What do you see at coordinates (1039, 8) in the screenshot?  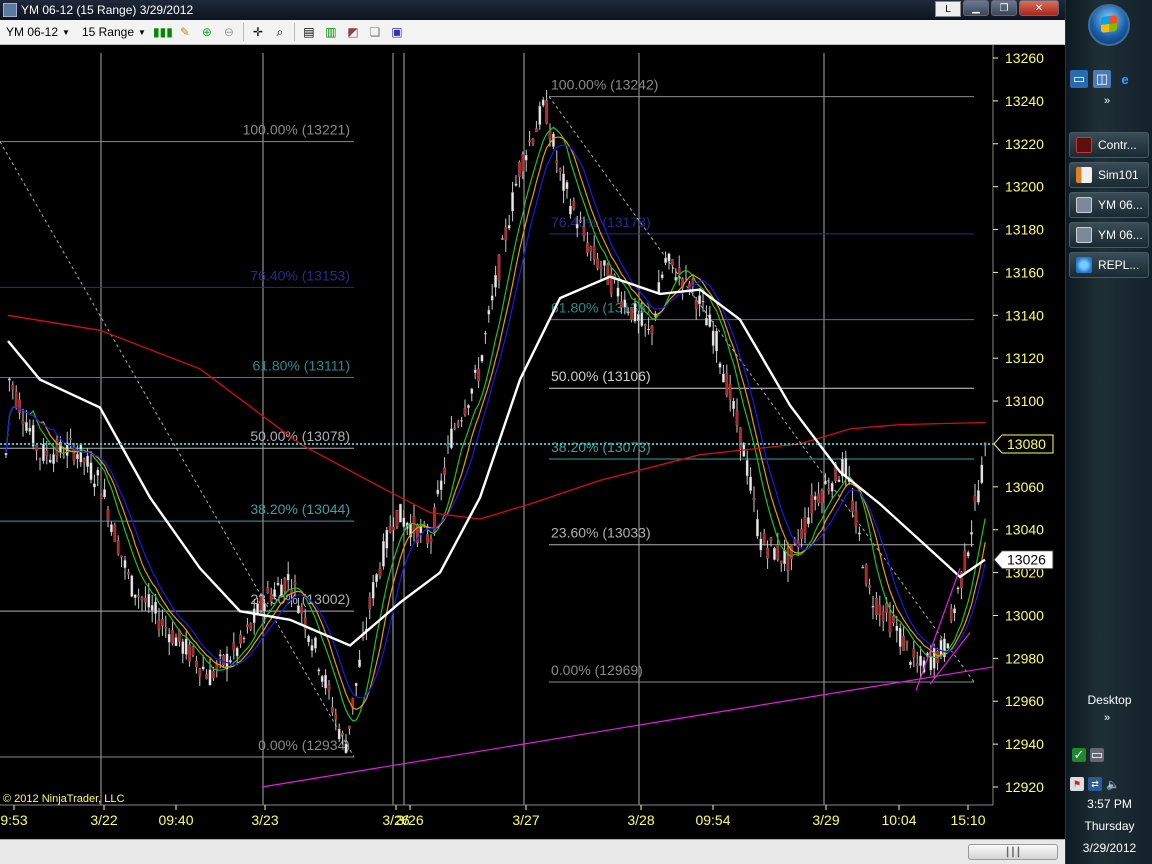 I see `close-button: ✕` at bounding box center [1039, 8].